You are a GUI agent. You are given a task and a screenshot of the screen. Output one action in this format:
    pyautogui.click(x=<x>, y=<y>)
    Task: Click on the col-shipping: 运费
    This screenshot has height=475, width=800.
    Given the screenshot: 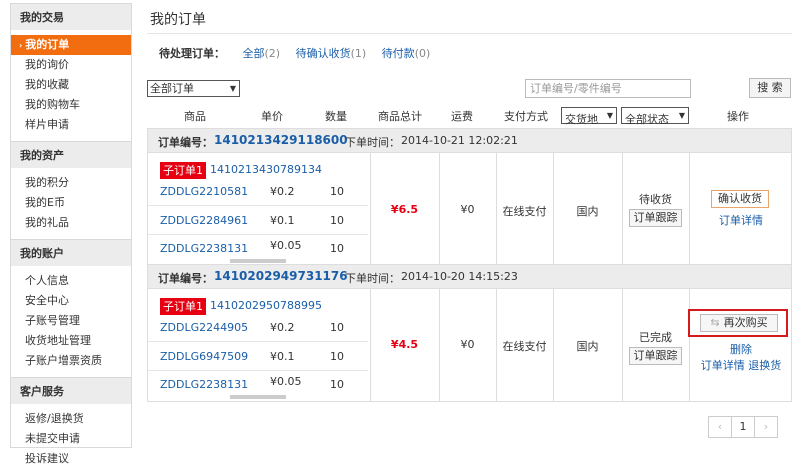 What is the action you would take?
    pyautogui.click(x=462, y=116)
    